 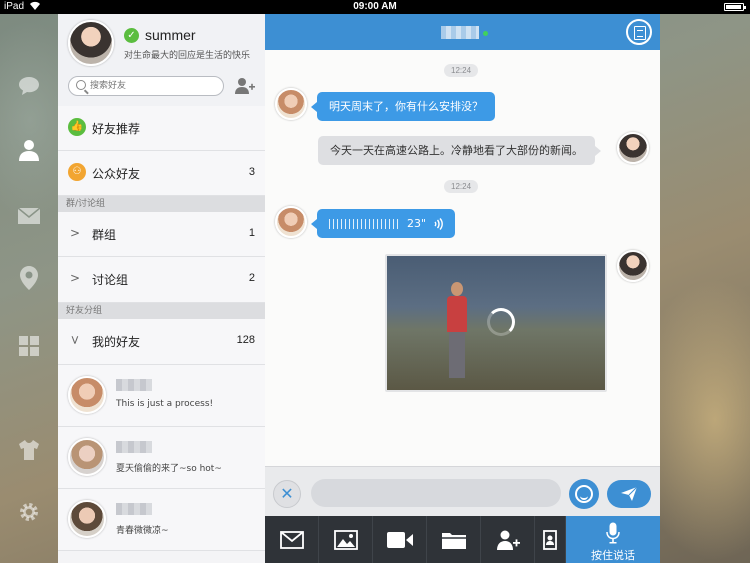 What do you see at coordinates (245, 340) in the screenshot?
I see `my-friends-count: 128` at bounding box center [245, 340].